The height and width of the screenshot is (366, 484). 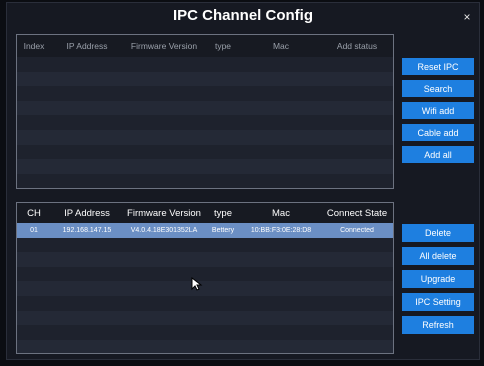 What do you see at coordinates (438, 154) in the screenshot?
I see `add-all-button: Add all` at bounding box center [438, 154].